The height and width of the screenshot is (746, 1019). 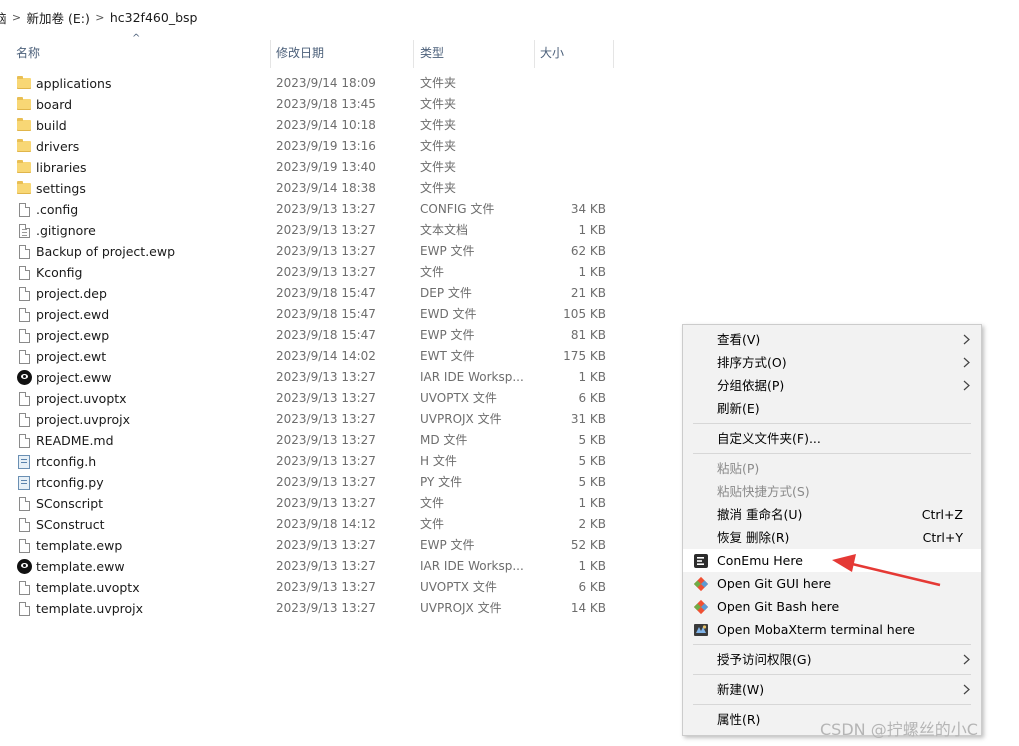 What do you see at coordinates (894, 574) in the screenshot?
I see `annotation-arrow-shaft` at bounding box center [894, 574].